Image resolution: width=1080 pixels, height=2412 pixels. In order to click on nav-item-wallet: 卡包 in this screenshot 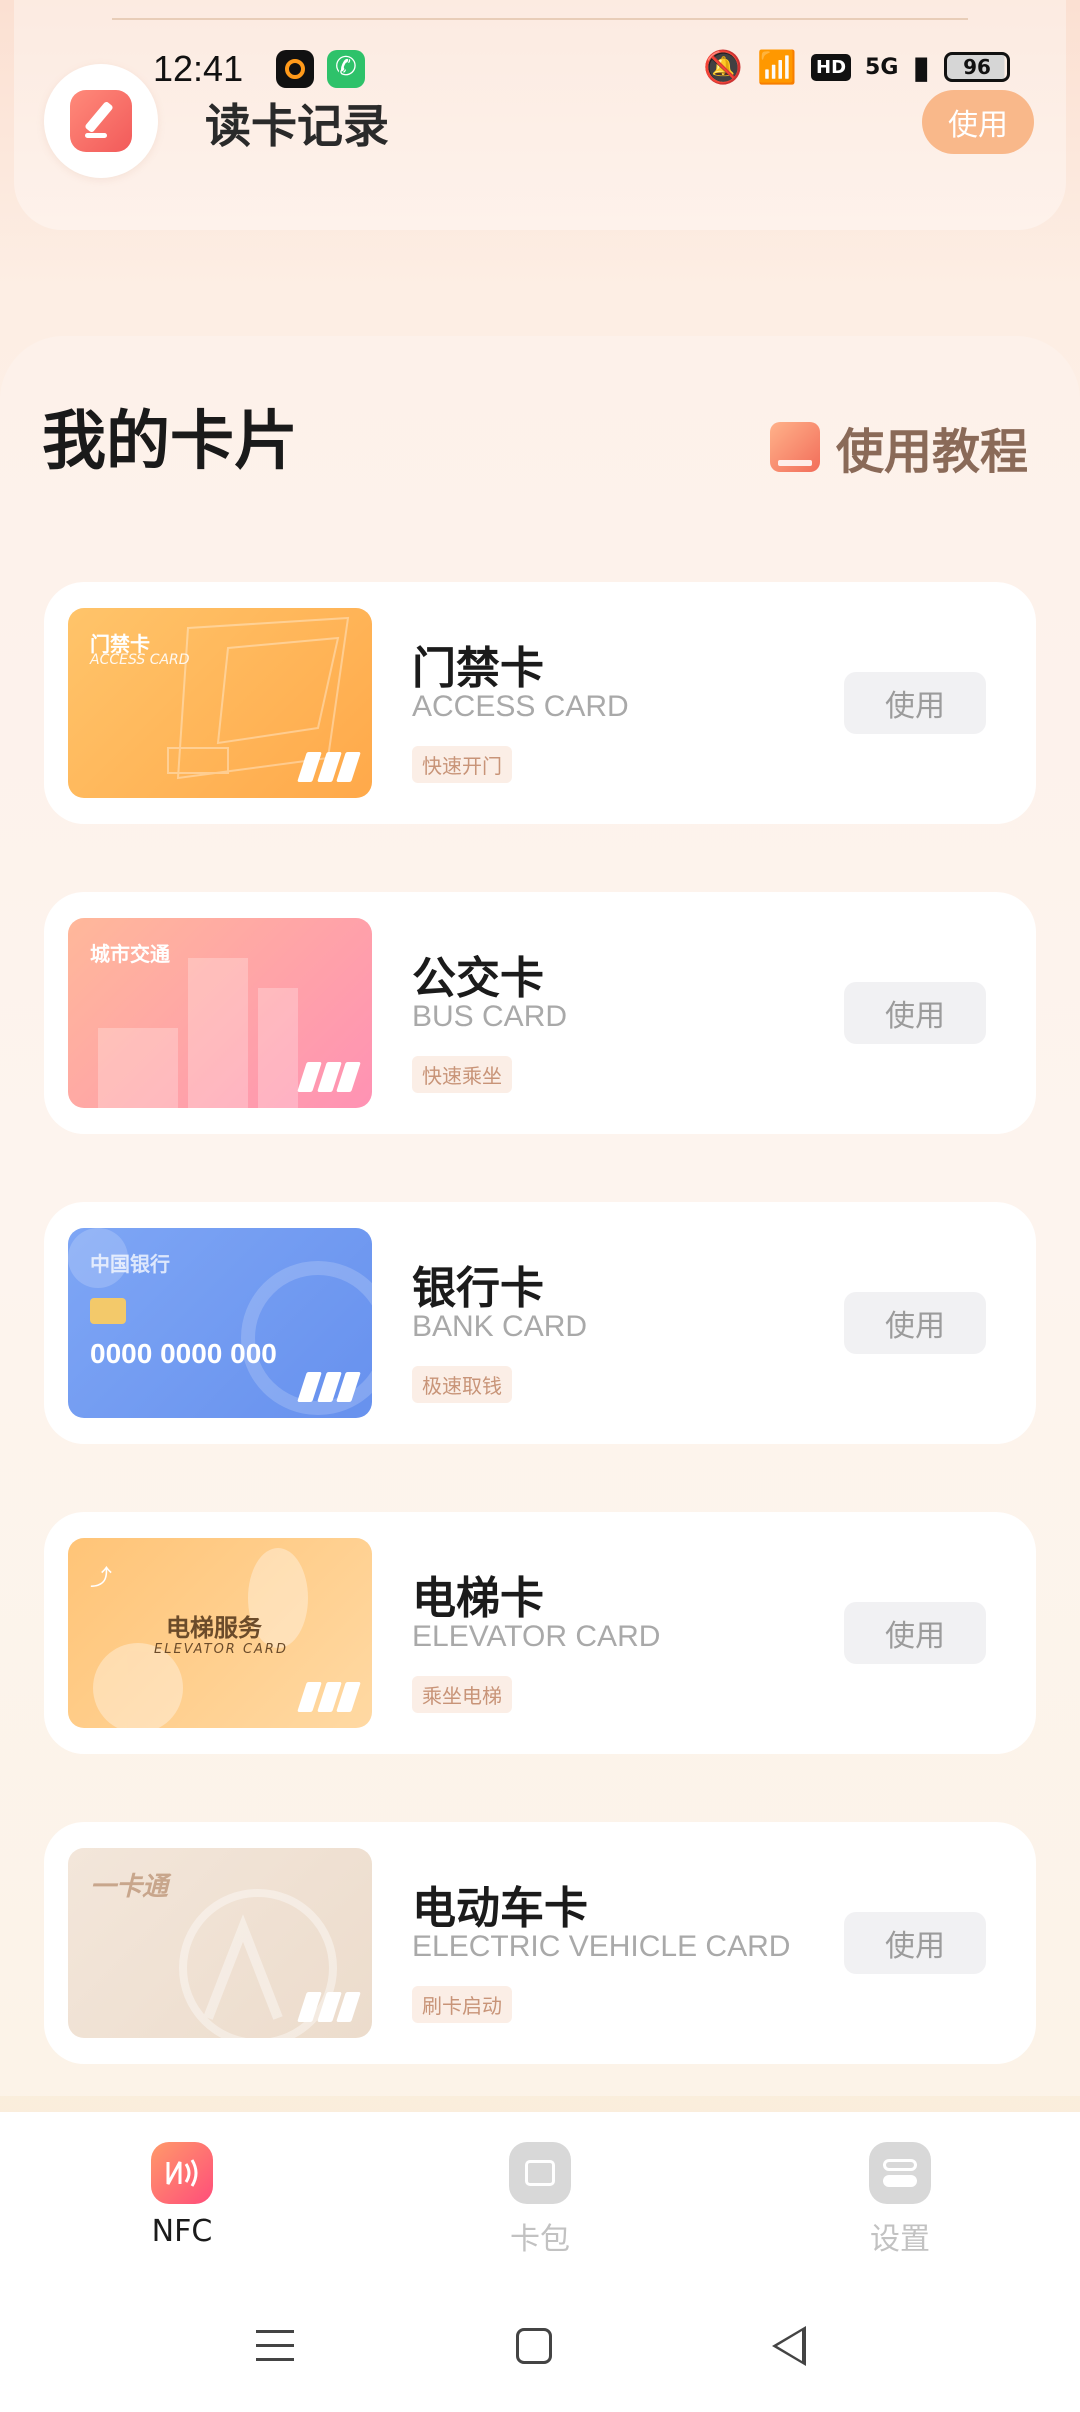, I will do `click(540, 2200)`.